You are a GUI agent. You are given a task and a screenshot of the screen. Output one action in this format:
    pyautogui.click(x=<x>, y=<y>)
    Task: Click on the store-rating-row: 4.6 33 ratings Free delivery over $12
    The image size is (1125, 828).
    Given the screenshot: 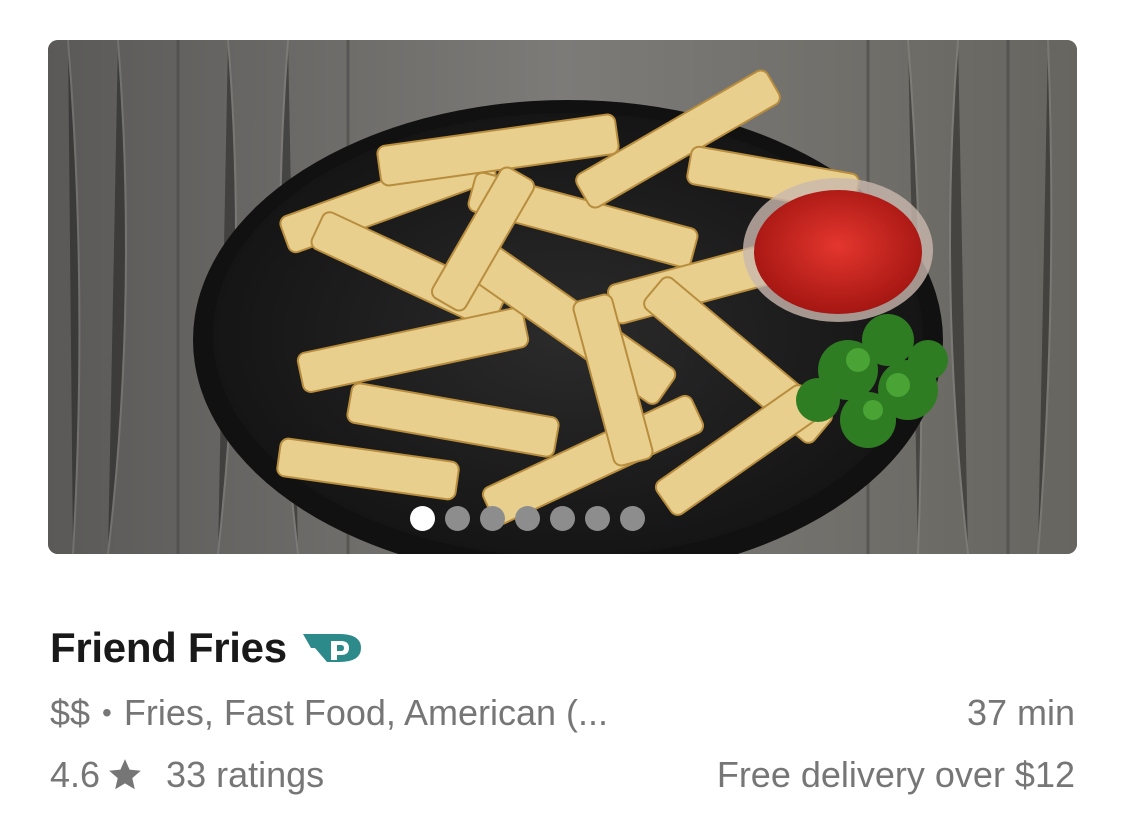 What is the action you would take?
    pyautogui.click(x=562, y=775)
    